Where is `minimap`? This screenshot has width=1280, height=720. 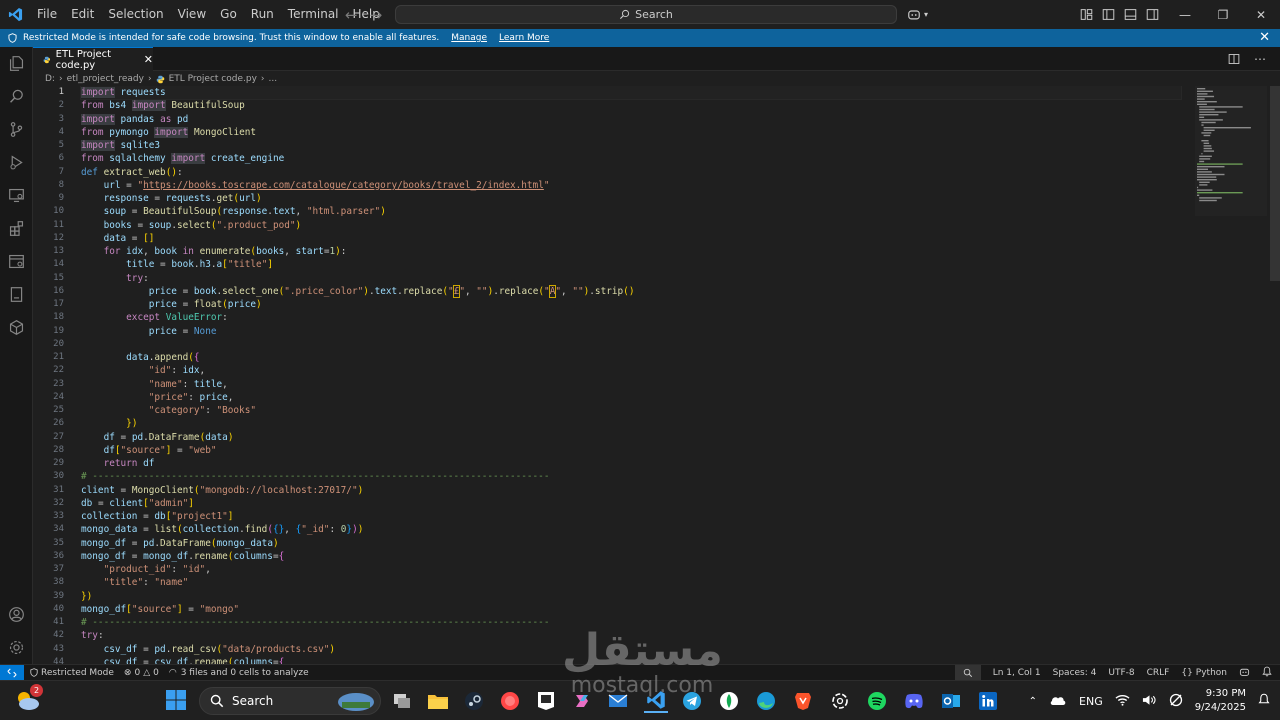
minimap is located at coordinates (1231, 151).